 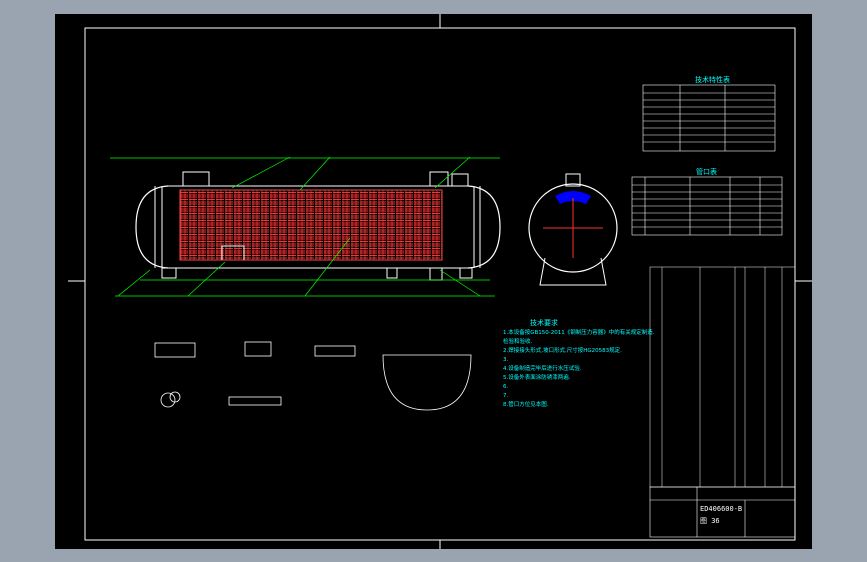 I want to click on parts-list, so click(x=722, y=377).